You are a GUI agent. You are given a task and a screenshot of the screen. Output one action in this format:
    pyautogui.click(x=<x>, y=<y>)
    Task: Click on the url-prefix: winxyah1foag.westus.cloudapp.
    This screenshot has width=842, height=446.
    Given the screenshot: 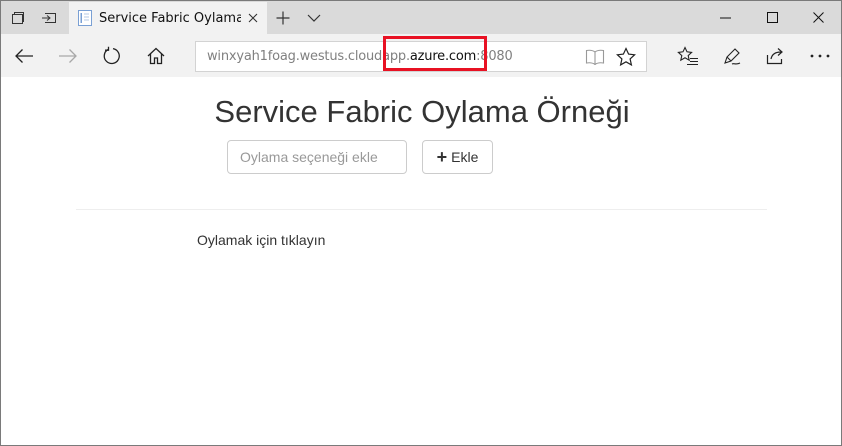 What is the action you would take?
    pyautogui.click(x=308, y=56)
    